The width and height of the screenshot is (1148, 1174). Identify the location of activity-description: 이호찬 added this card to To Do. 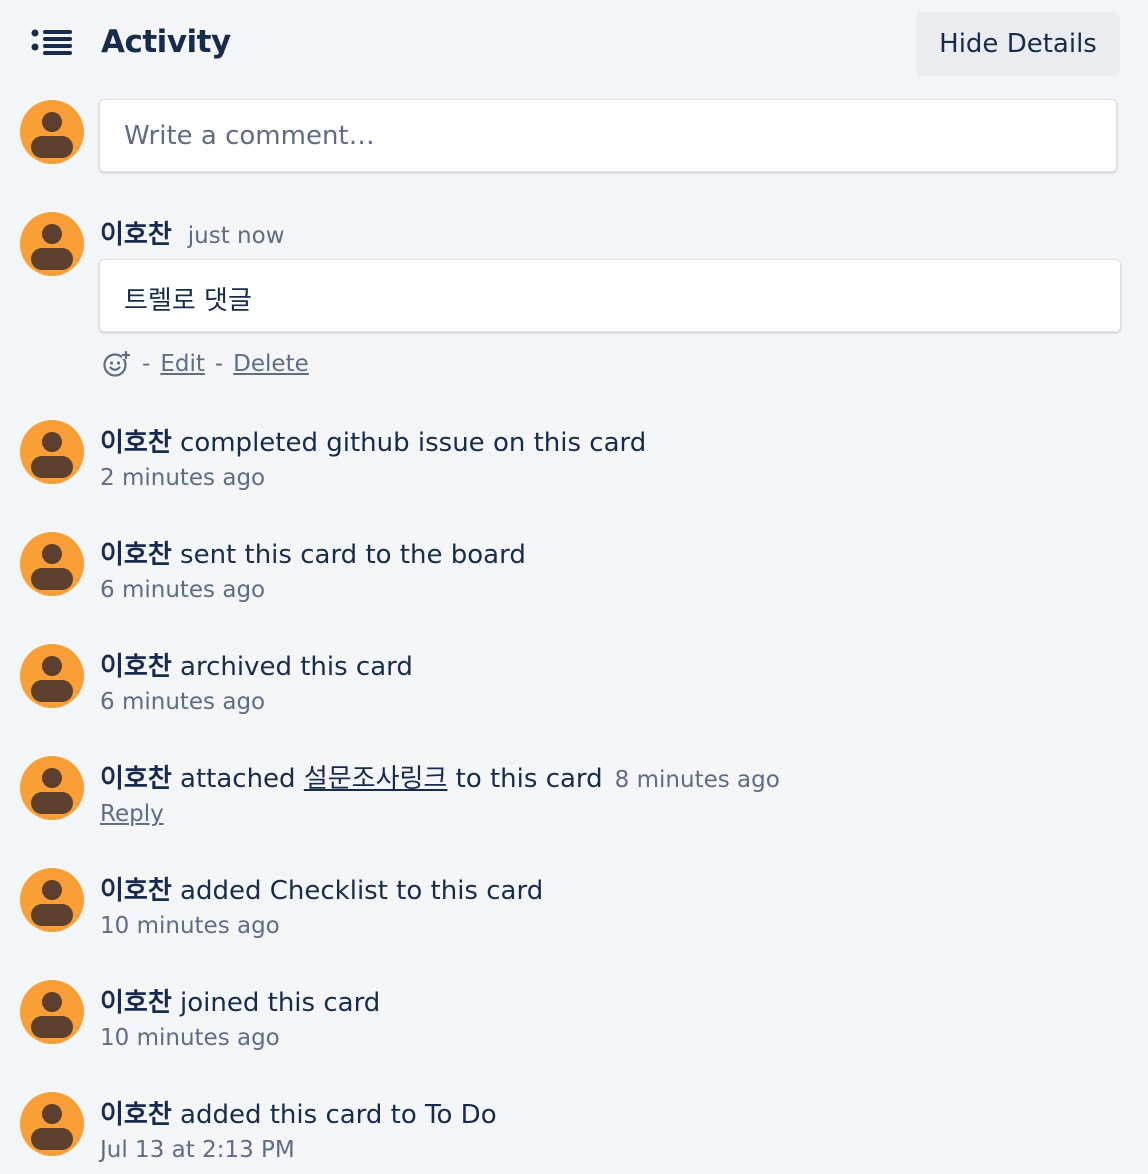
(298, 1112).